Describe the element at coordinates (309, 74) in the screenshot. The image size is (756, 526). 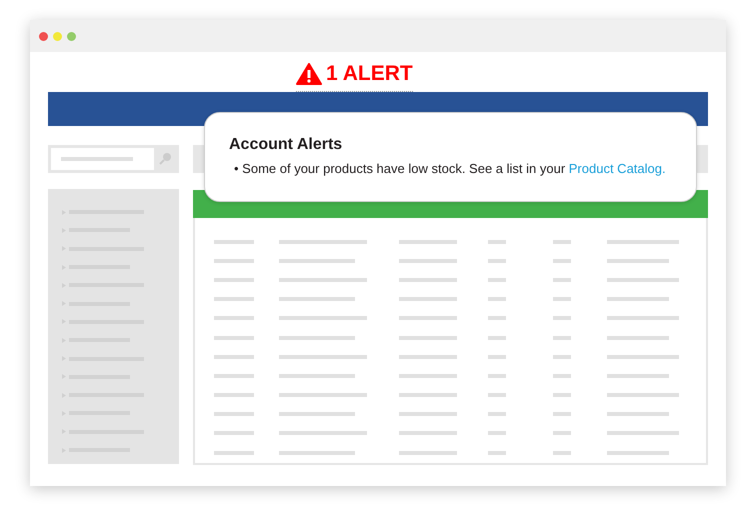
I see `warning-icon` at that location.